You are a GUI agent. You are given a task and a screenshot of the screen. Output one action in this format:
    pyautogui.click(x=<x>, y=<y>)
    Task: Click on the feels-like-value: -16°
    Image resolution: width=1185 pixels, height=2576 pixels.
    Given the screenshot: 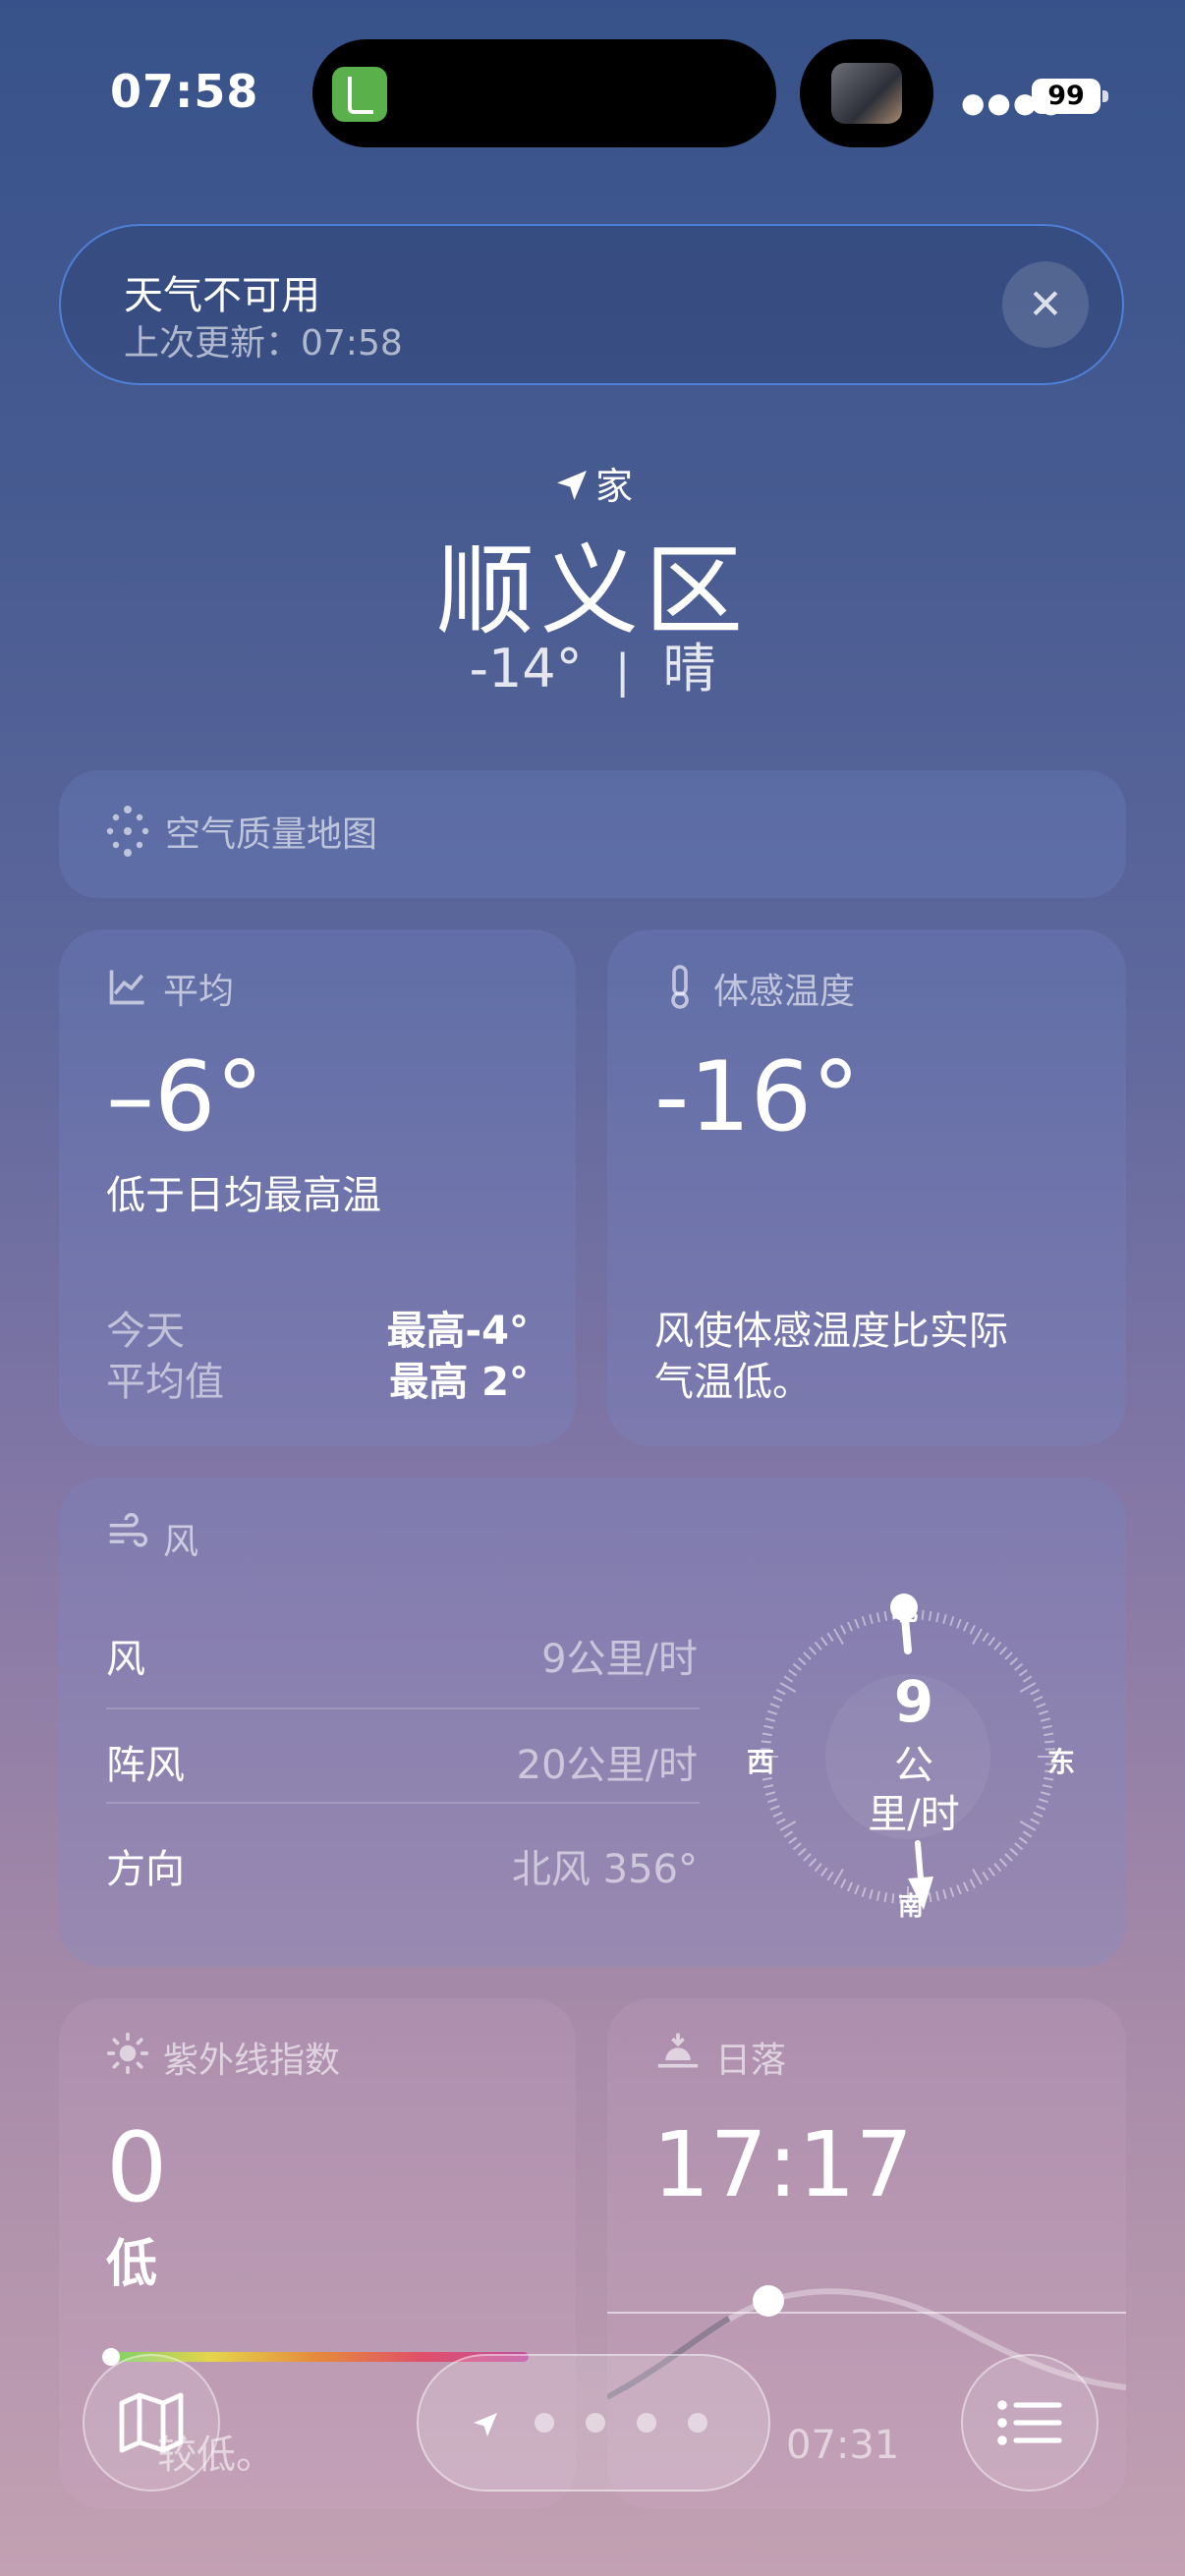 What is the action you would take?
    pyautogui.click(x=757, y=1097)
    